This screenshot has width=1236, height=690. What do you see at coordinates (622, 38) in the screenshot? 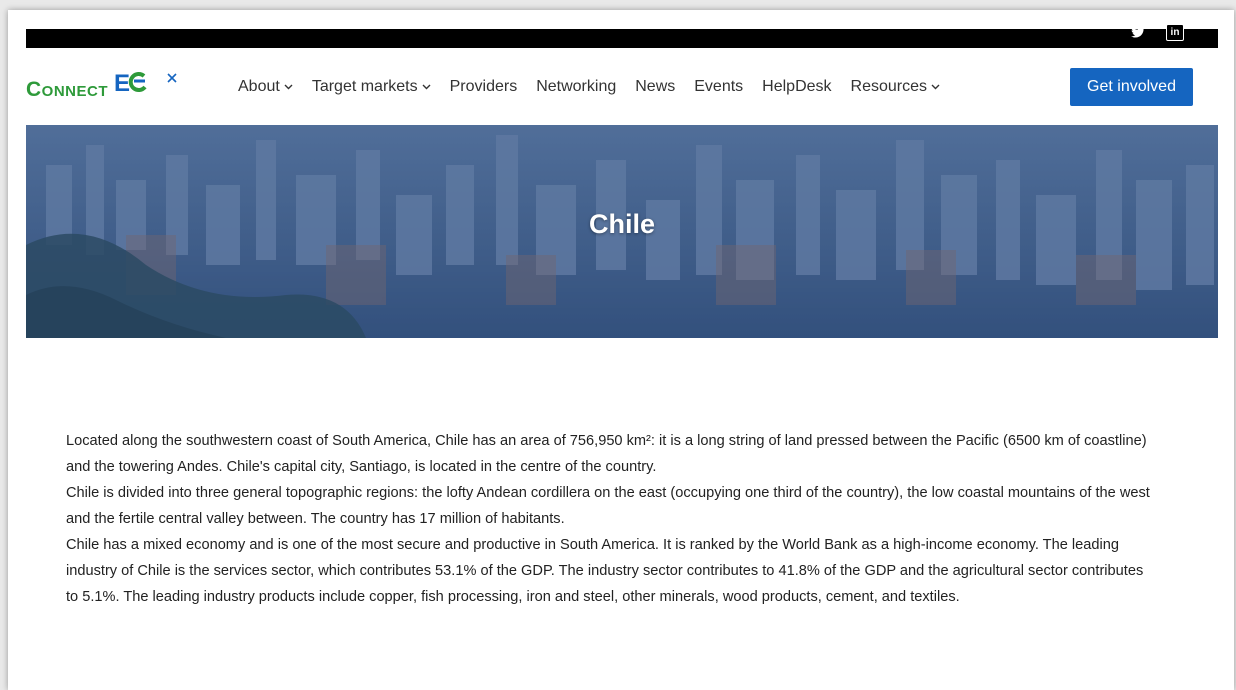
I see `top-bar` at bounding box center [622, 38].